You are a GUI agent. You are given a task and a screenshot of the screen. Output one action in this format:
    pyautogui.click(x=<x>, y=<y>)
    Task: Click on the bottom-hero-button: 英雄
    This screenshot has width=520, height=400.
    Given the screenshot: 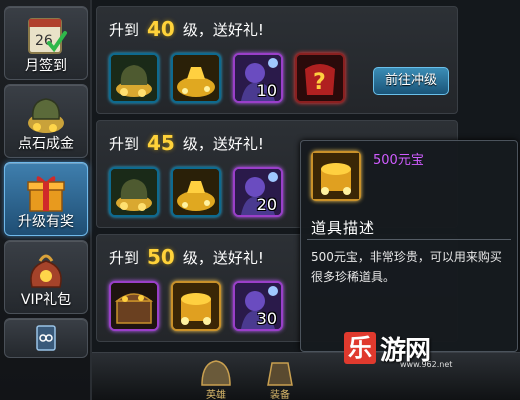 What is the action you would take?
    pyautogui.click(x=216, y=378)
    